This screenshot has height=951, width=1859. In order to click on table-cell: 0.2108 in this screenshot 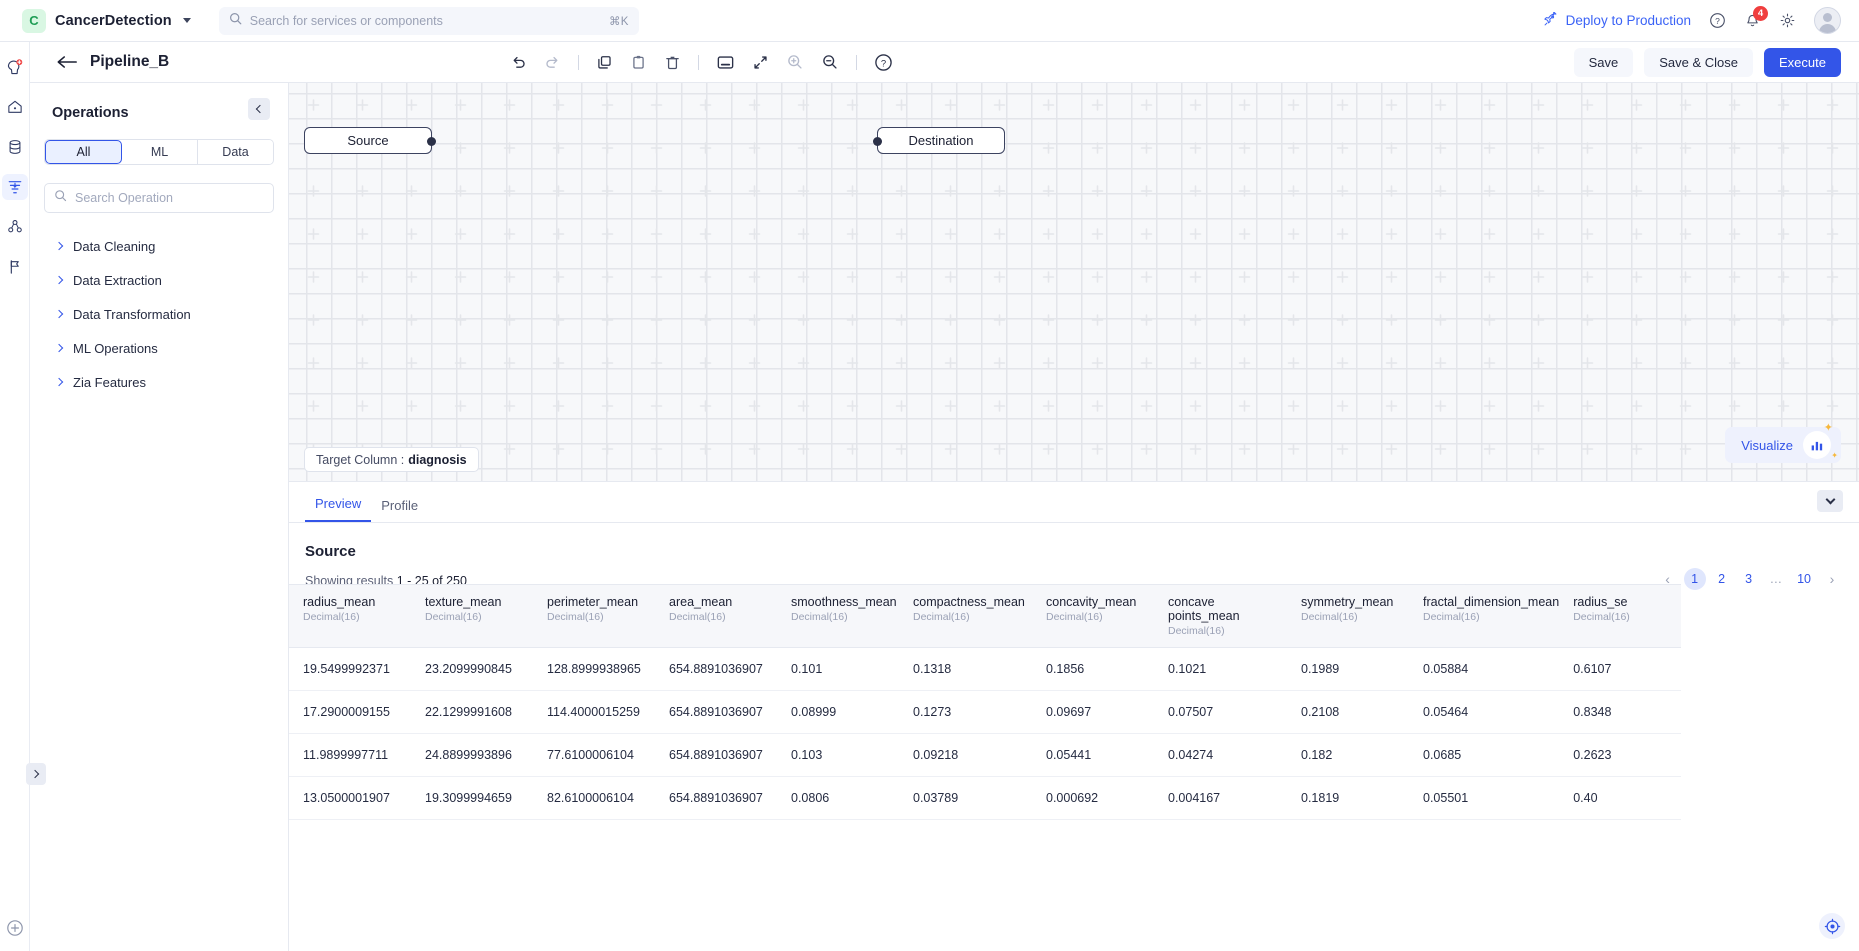, I will do `click(1348, 712)`.